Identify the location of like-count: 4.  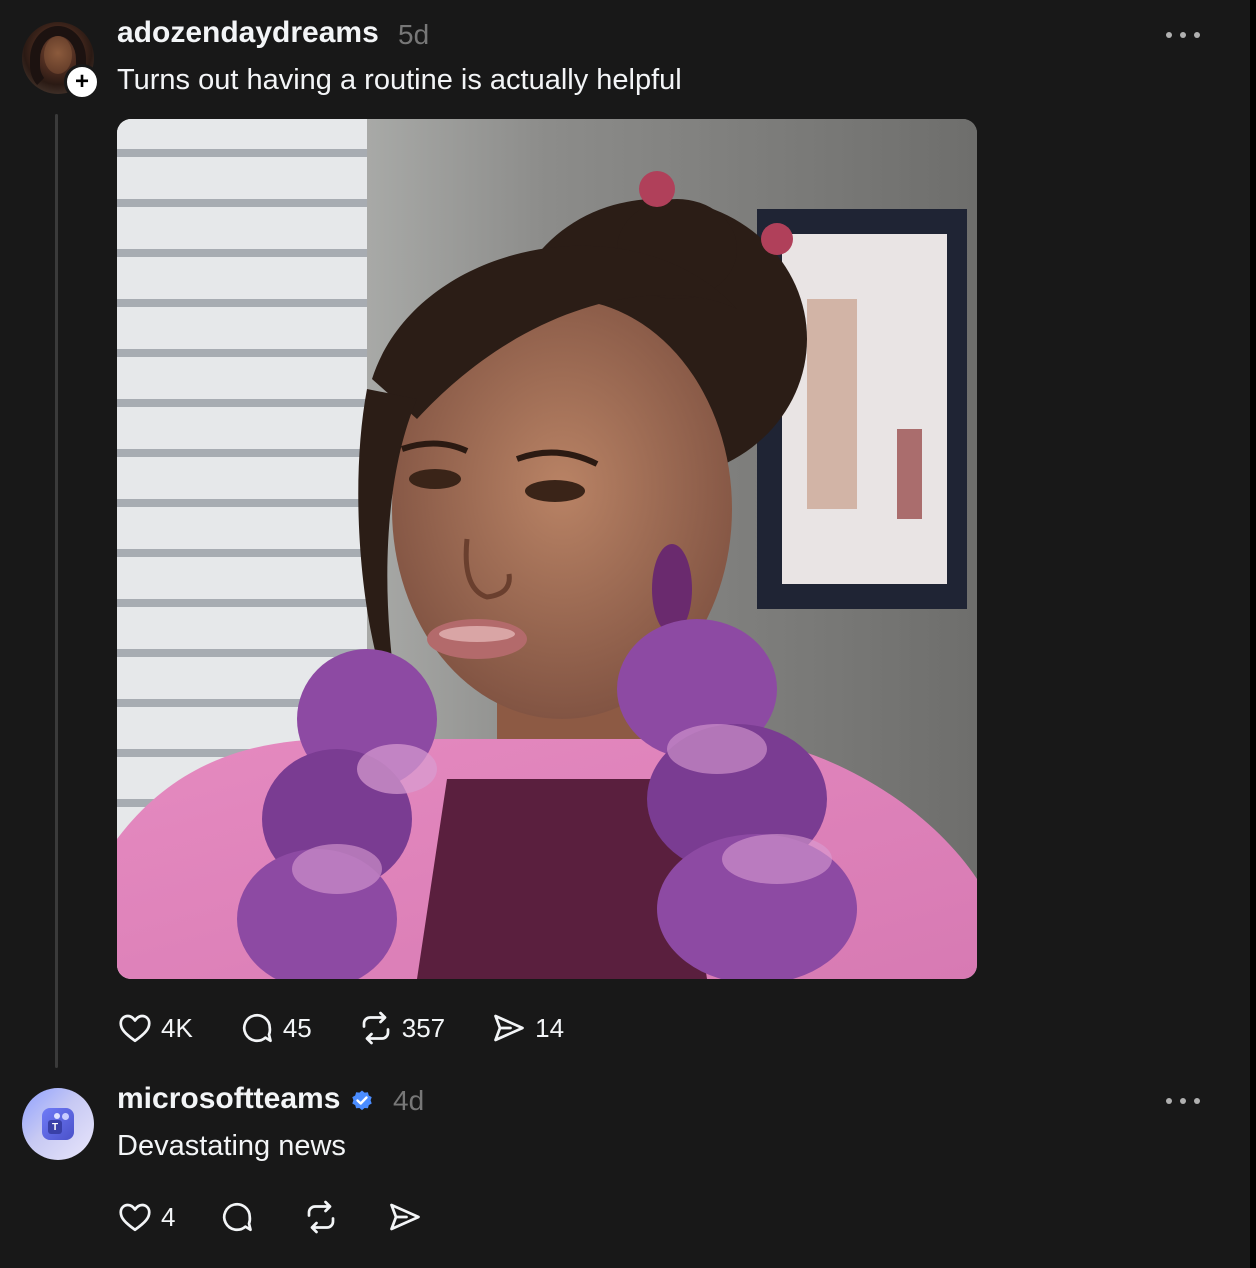
(168, 1216).